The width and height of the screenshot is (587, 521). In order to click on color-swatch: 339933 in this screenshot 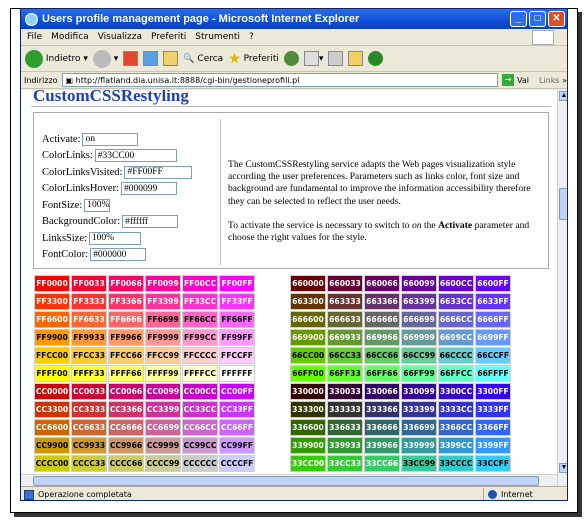, I will do `click(345, 445)`.